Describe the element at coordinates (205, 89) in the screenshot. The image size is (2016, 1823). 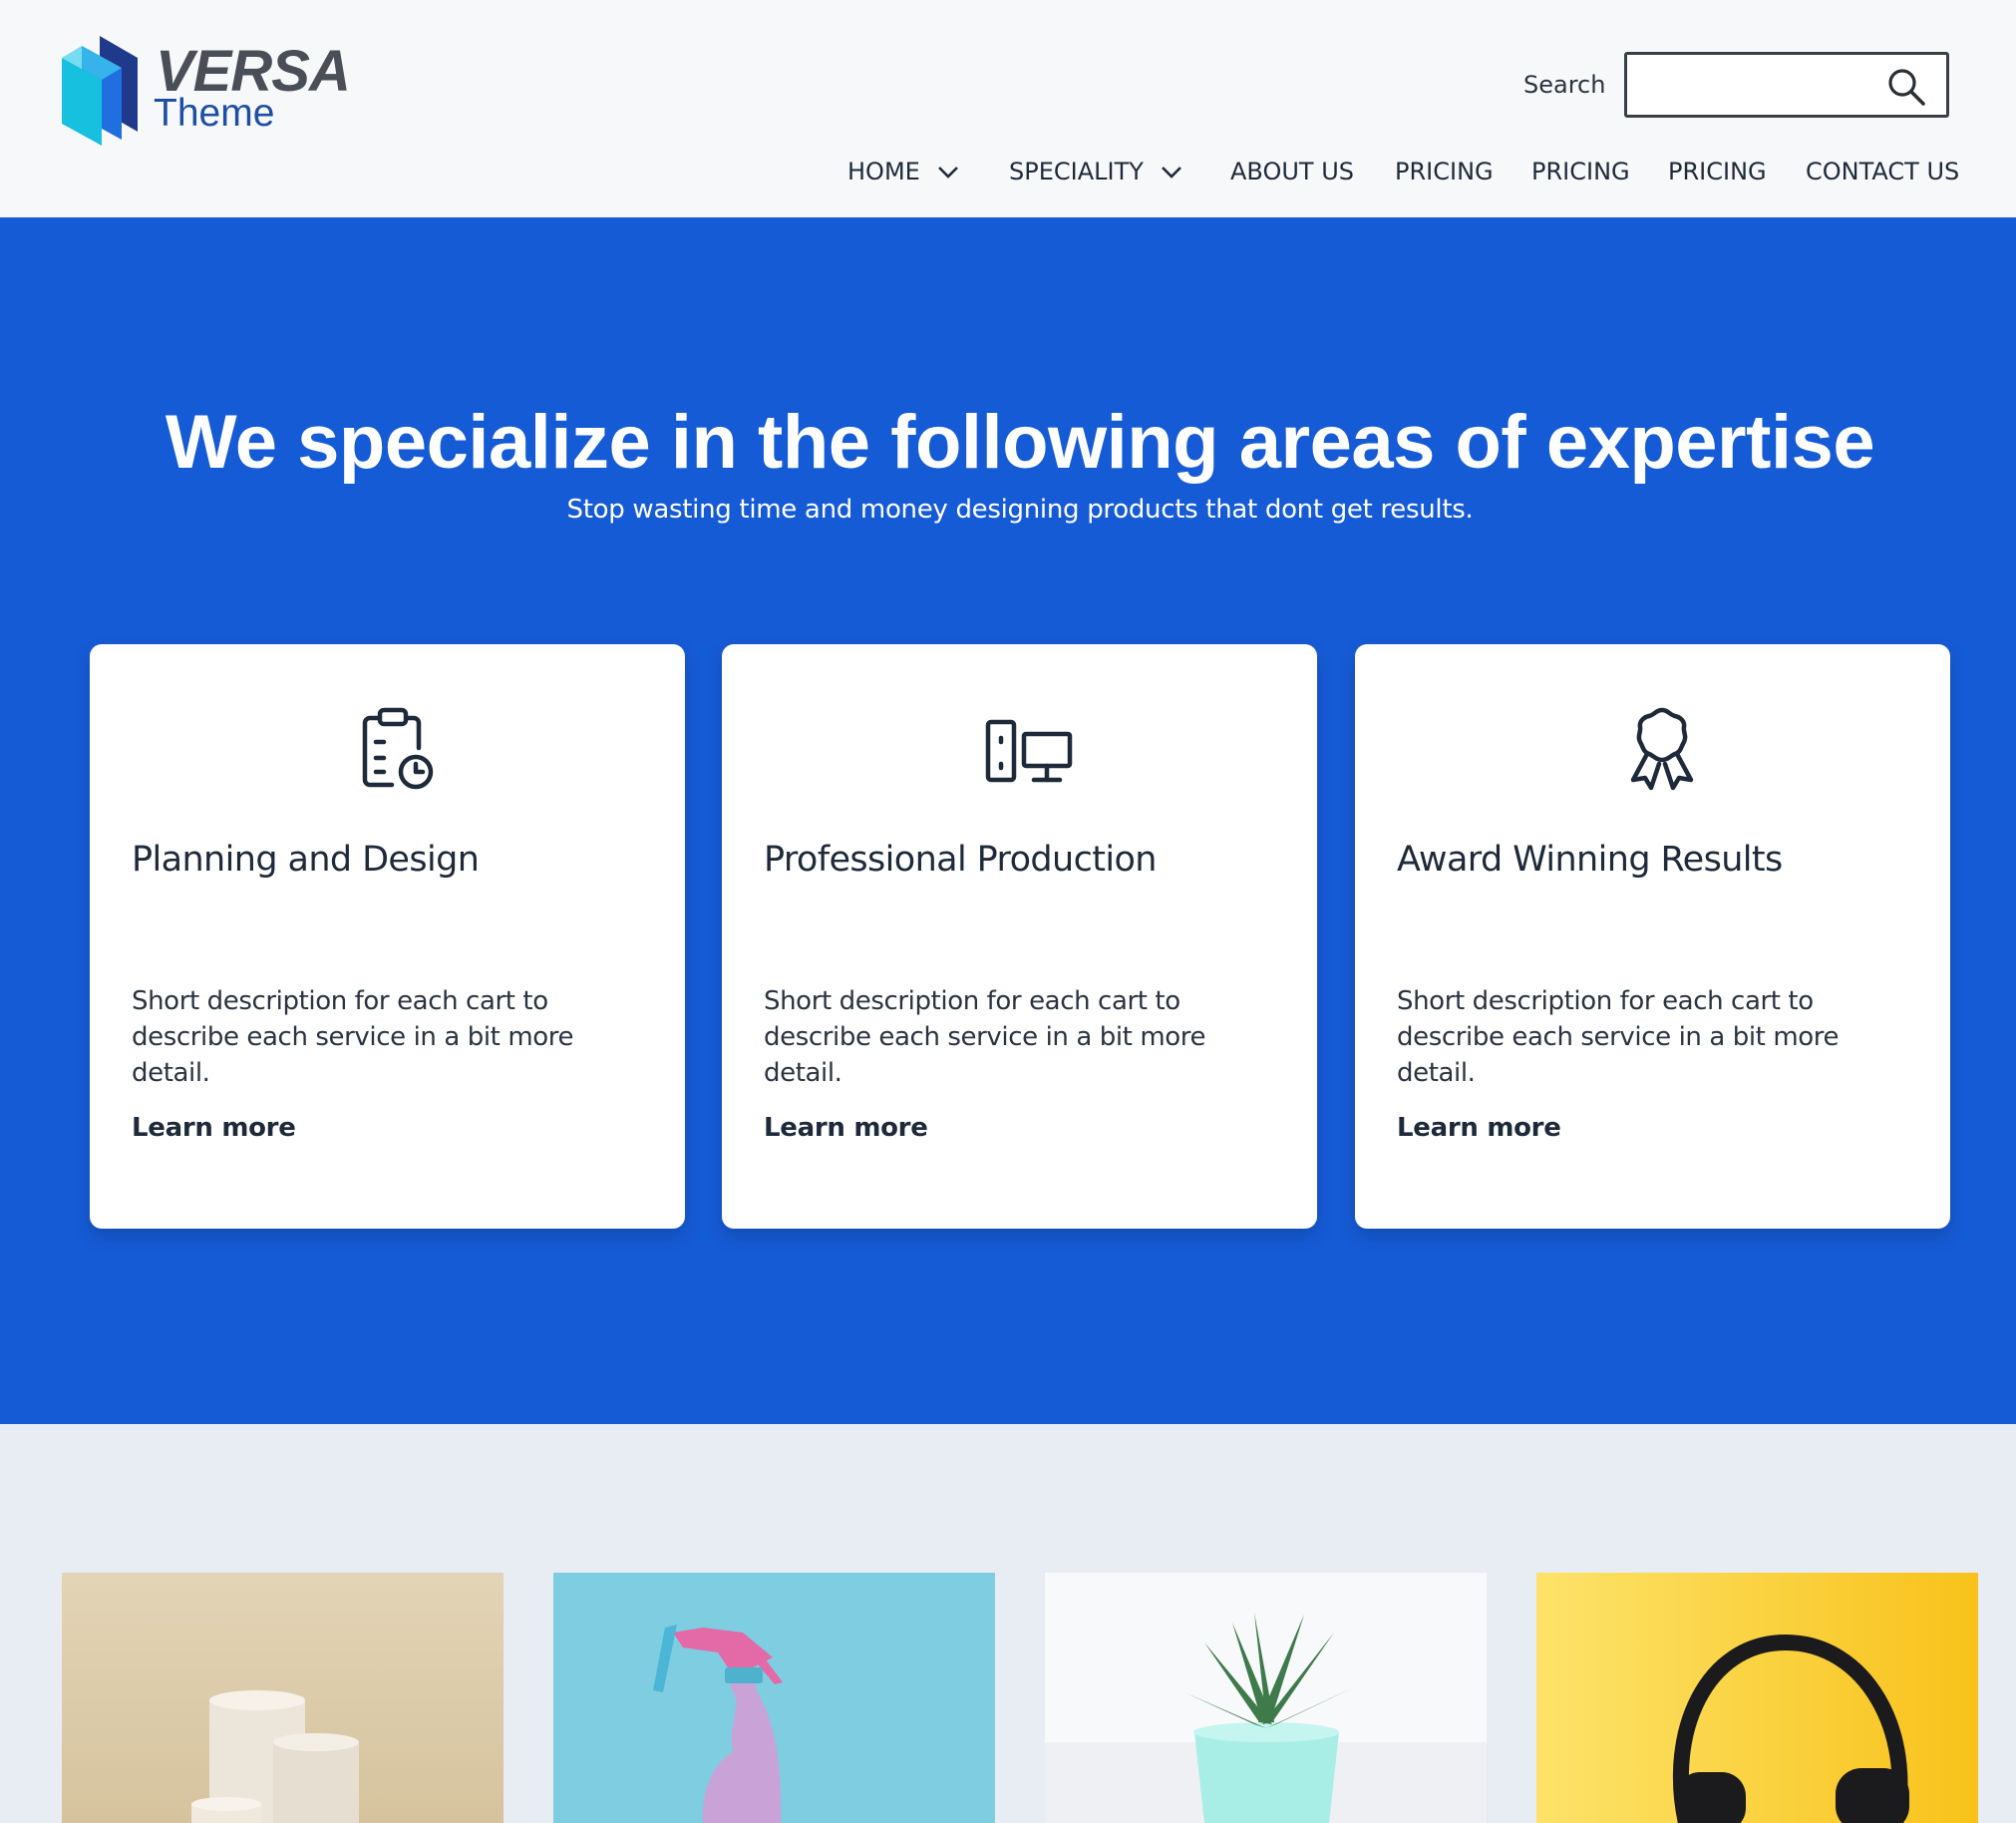
I see `brand-logo: VERSA Theme` at that location.